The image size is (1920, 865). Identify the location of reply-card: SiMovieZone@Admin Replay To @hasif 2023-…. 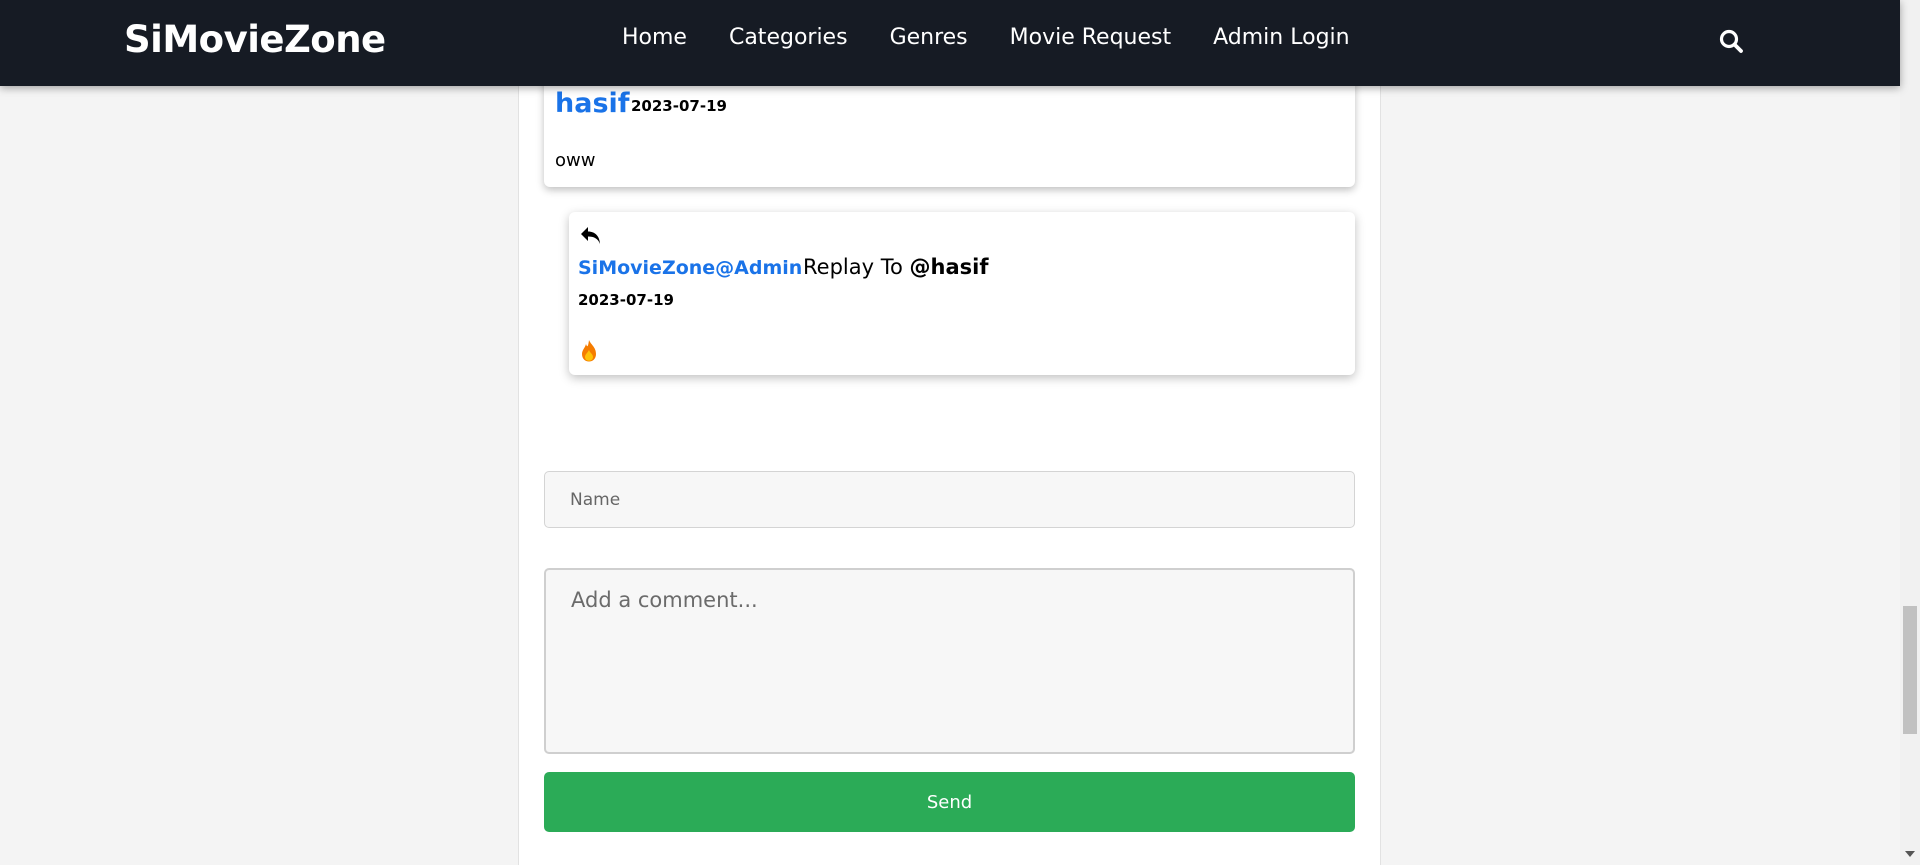
(962, 293).